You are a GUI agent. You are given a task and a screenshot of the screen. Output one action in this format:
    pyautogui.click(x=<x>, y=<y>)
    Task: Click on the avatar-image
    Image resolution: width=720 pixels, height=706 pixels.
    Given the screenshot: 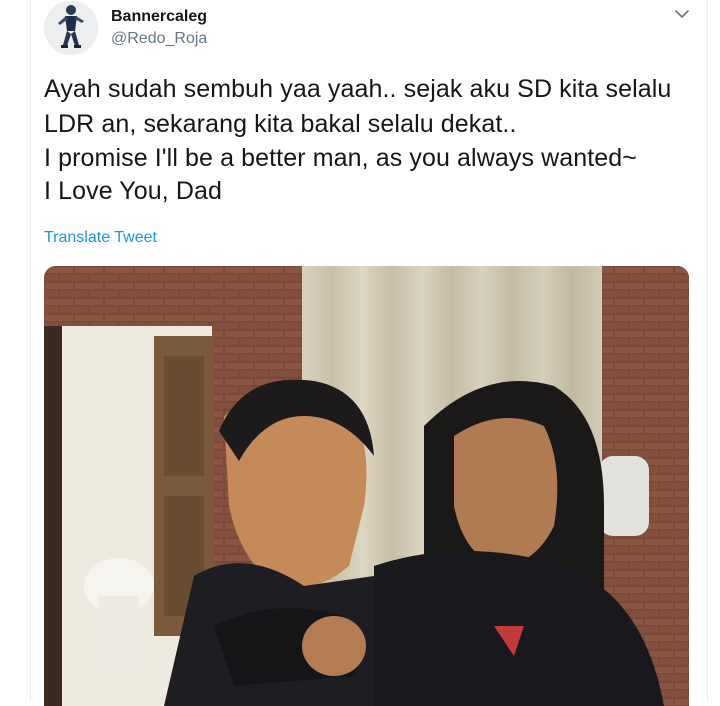 What is the action you would take?
    pyautogui.click(x=71, y=28)
    